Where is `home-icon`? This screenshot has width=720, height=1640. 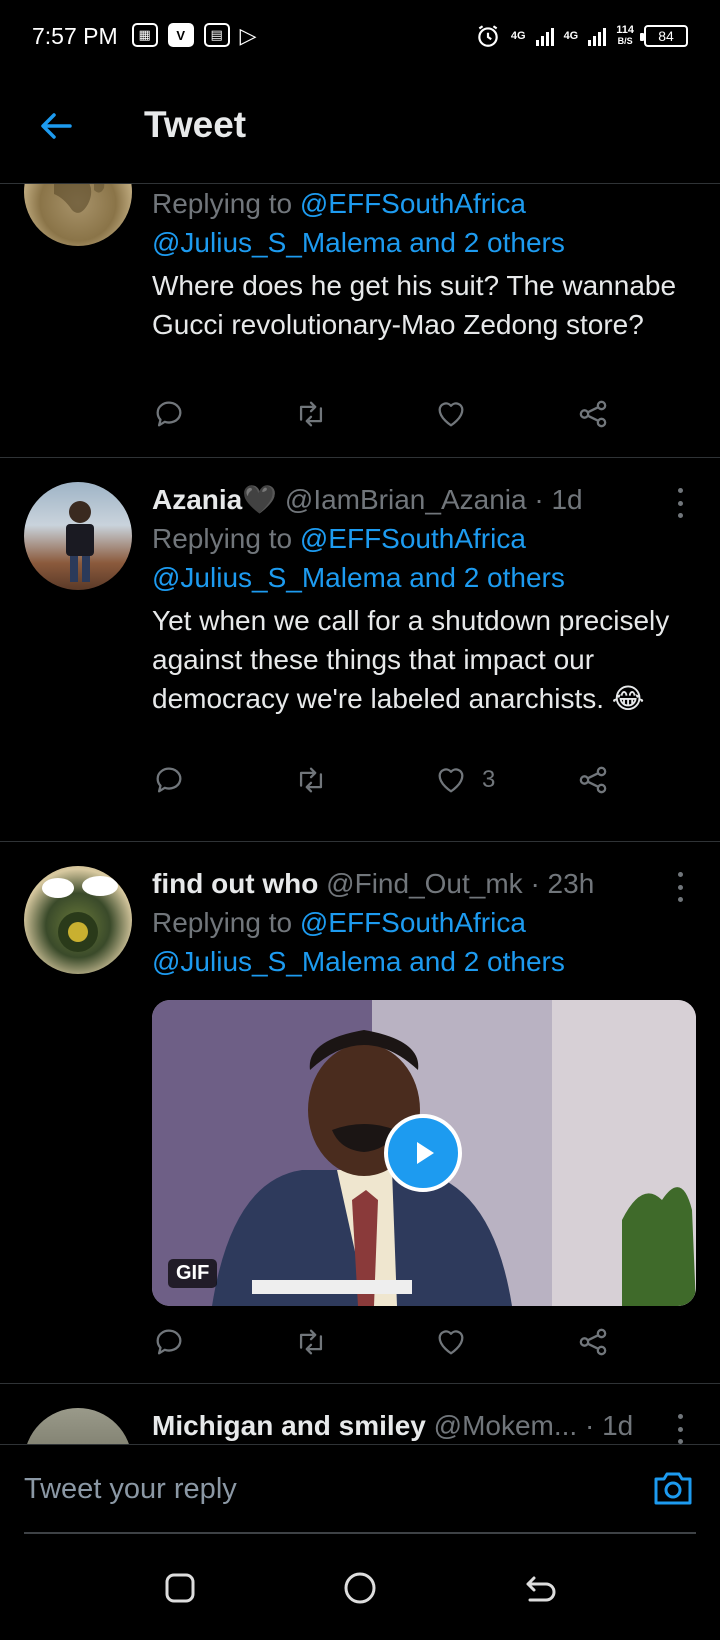
home-icon is located at coordinates (360, 1588).